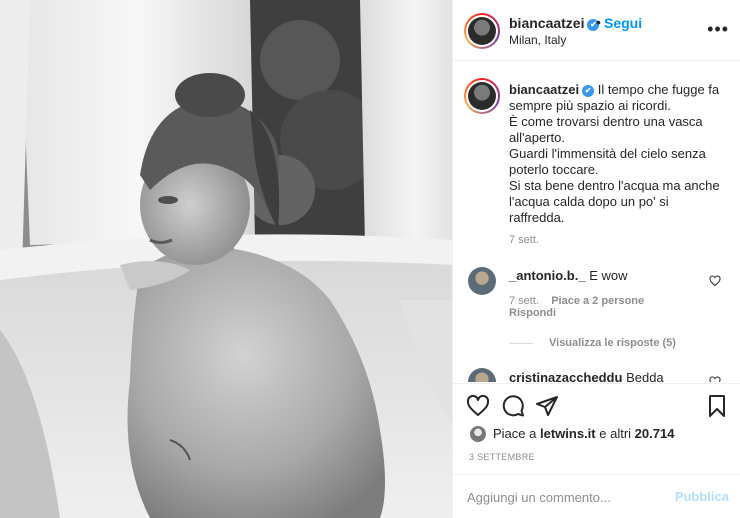  I want to click on comment-icon, so click(513, 406).